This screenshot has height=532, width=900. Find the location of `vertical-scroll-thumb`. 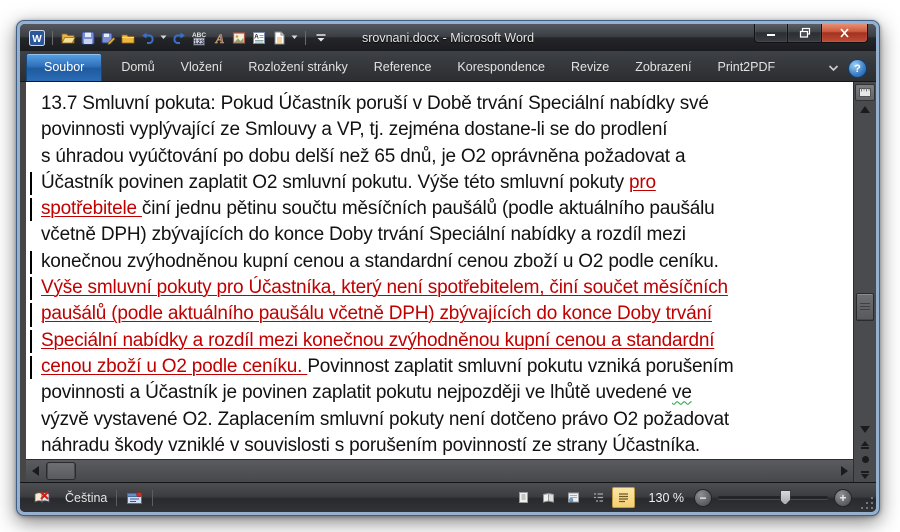

vertical-scroll-thumb is located at coordinates (865, 307).